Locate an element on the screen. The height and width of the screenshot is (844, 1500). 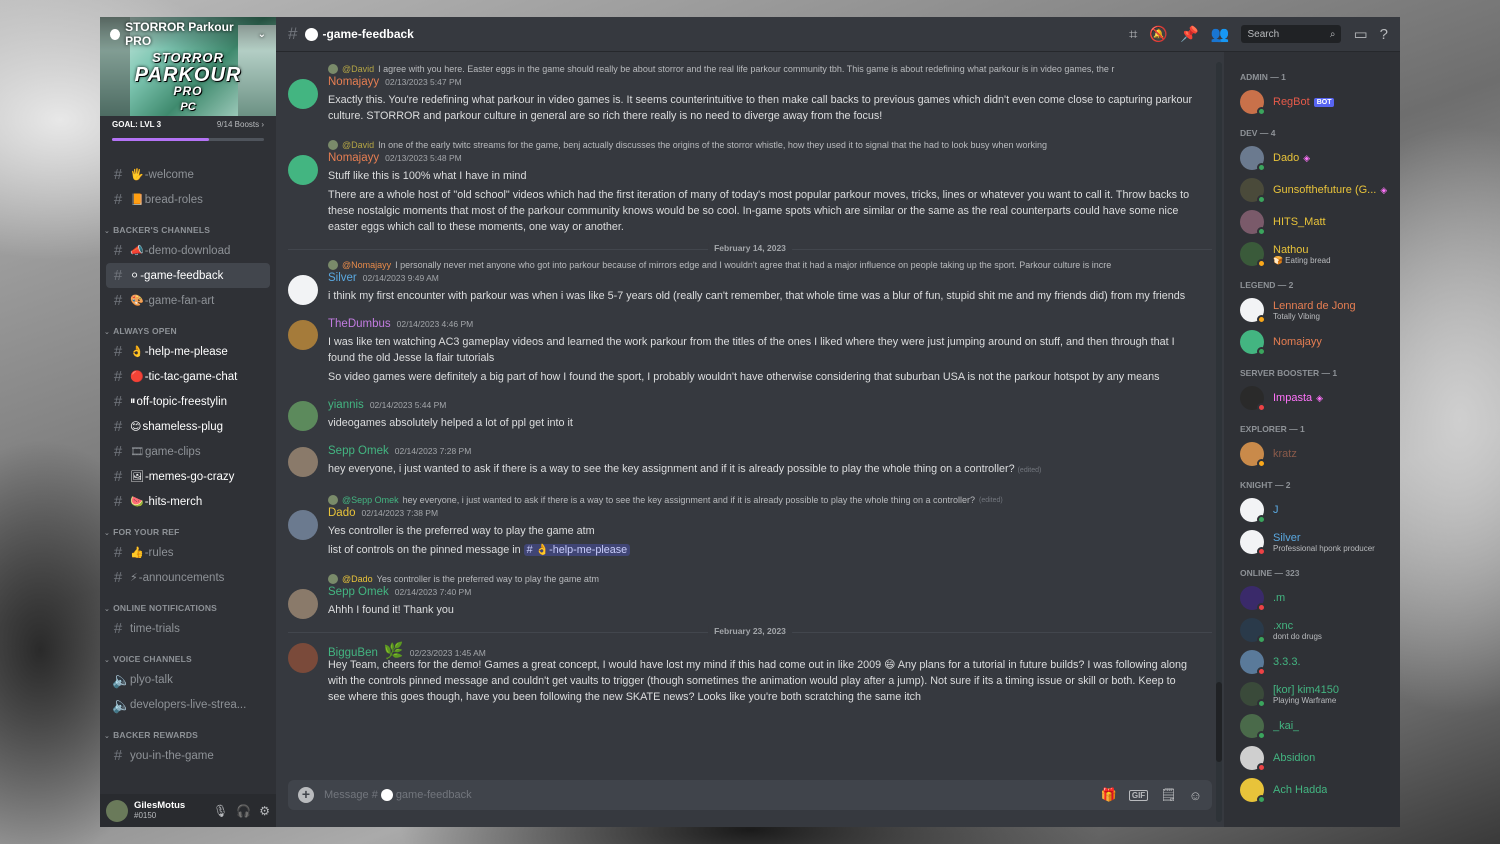
sticker-icon: 🗒 is located at coordinates (1168, 795).